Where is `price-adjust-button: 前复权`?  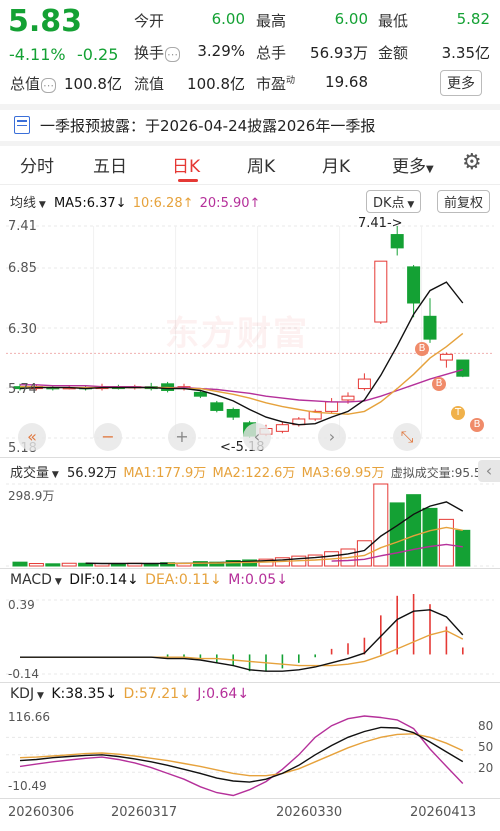 price-adjust-button: 前复权 is located at coordinates (464, 201).